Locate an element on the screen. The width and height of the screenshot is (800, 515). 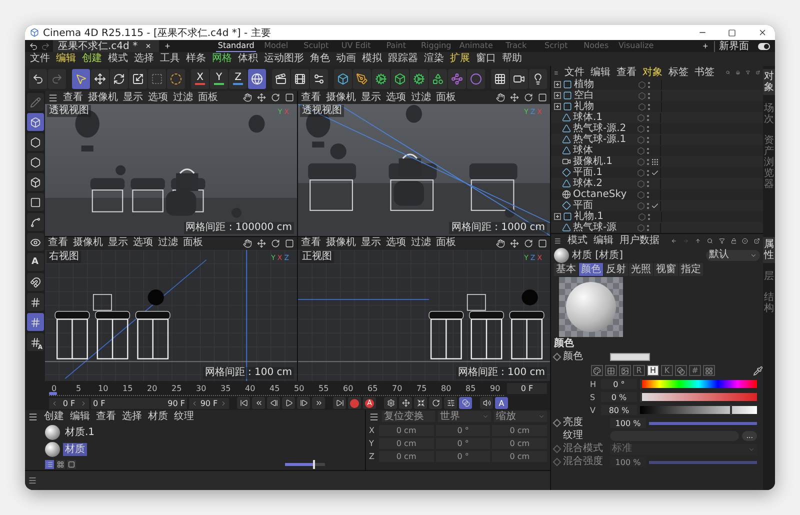
side-tab: 对象 is located at coordinates (769, 82).